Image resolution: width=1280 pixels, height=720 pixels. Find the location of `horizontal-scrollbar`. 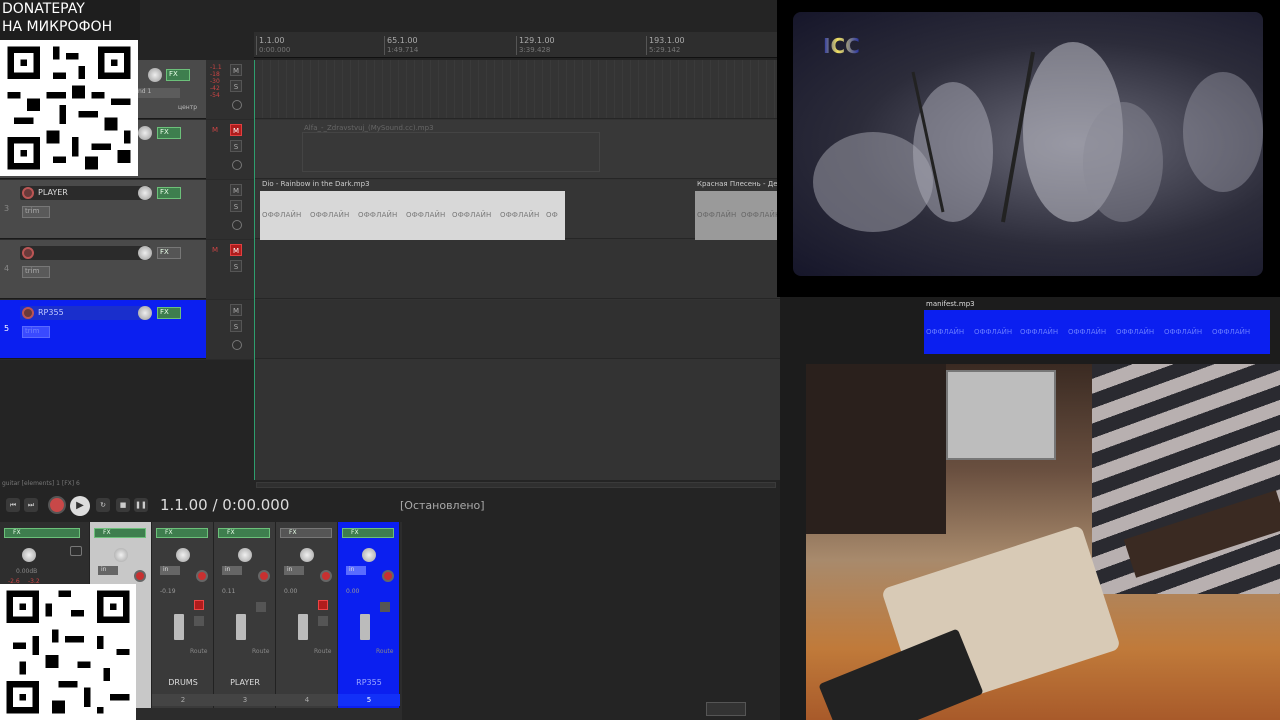

horizontal-scrollbar is located at coordinates (516, 485).